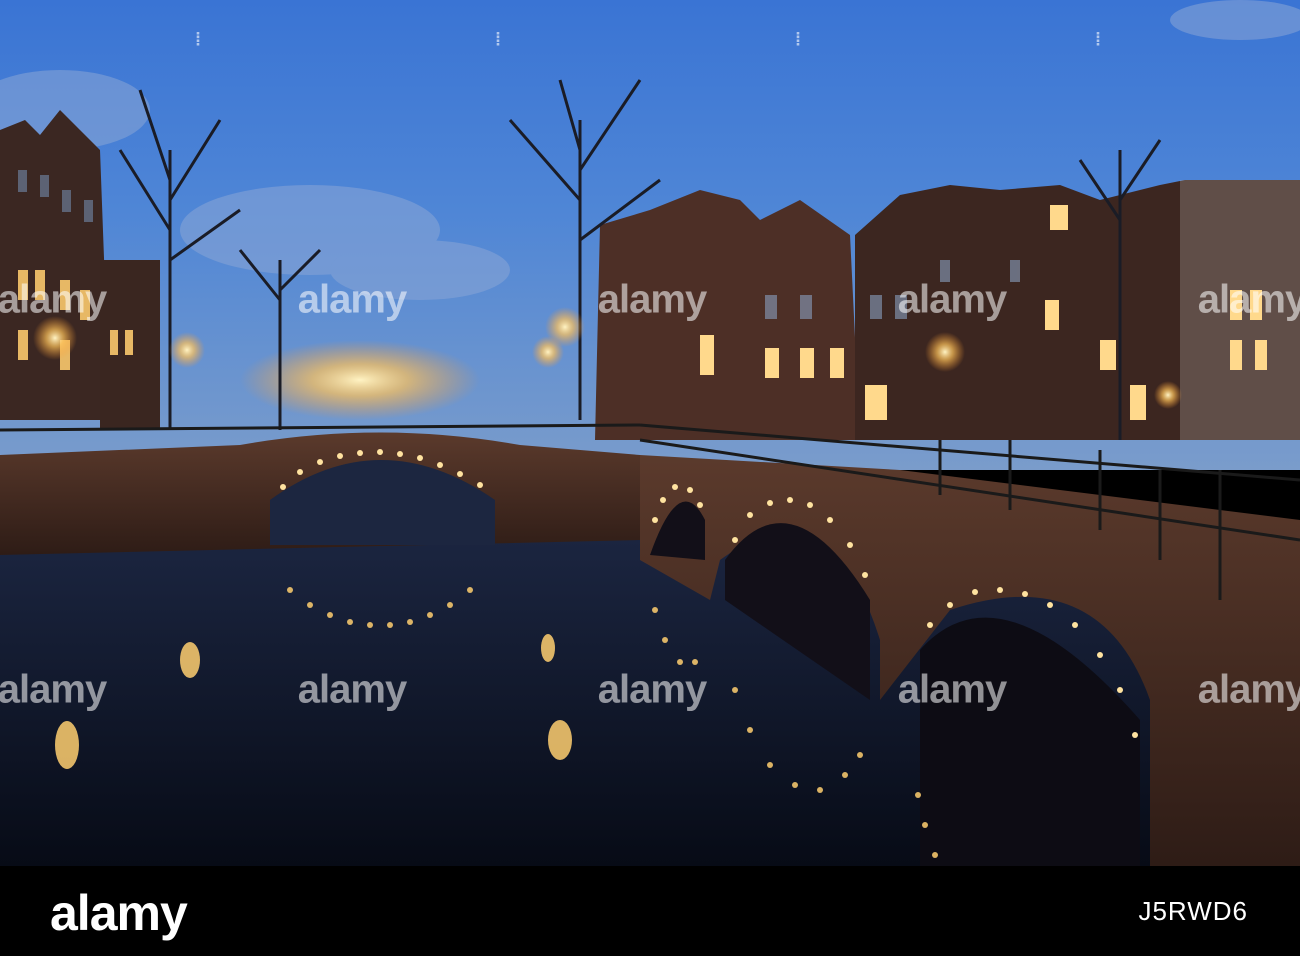 The height and width of the screenshot is (956, 1300). What do you see at coordinates (947, 310) in the screenshot?
I see `right-buildings` at bounding box center [947, 310].